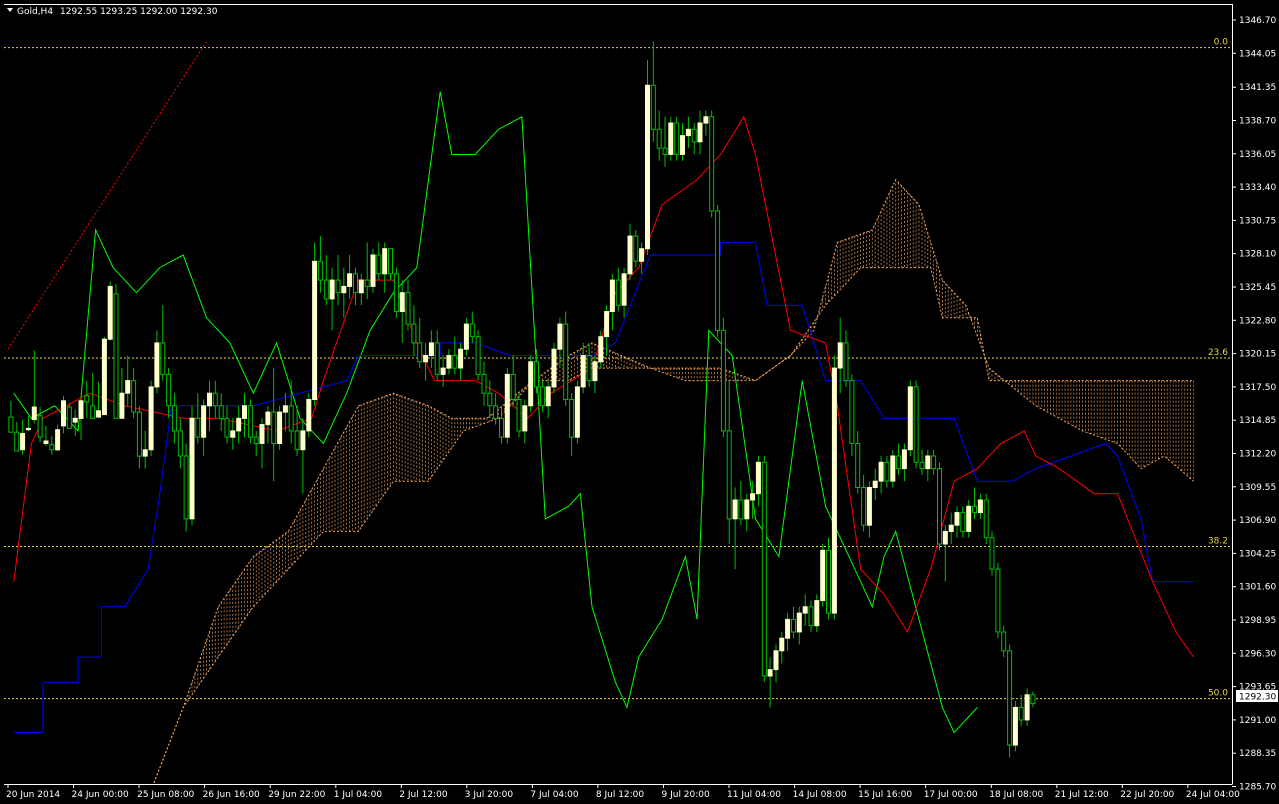  I want to click on time-tick-label: 20 Jun 2014, so click(33, 795).